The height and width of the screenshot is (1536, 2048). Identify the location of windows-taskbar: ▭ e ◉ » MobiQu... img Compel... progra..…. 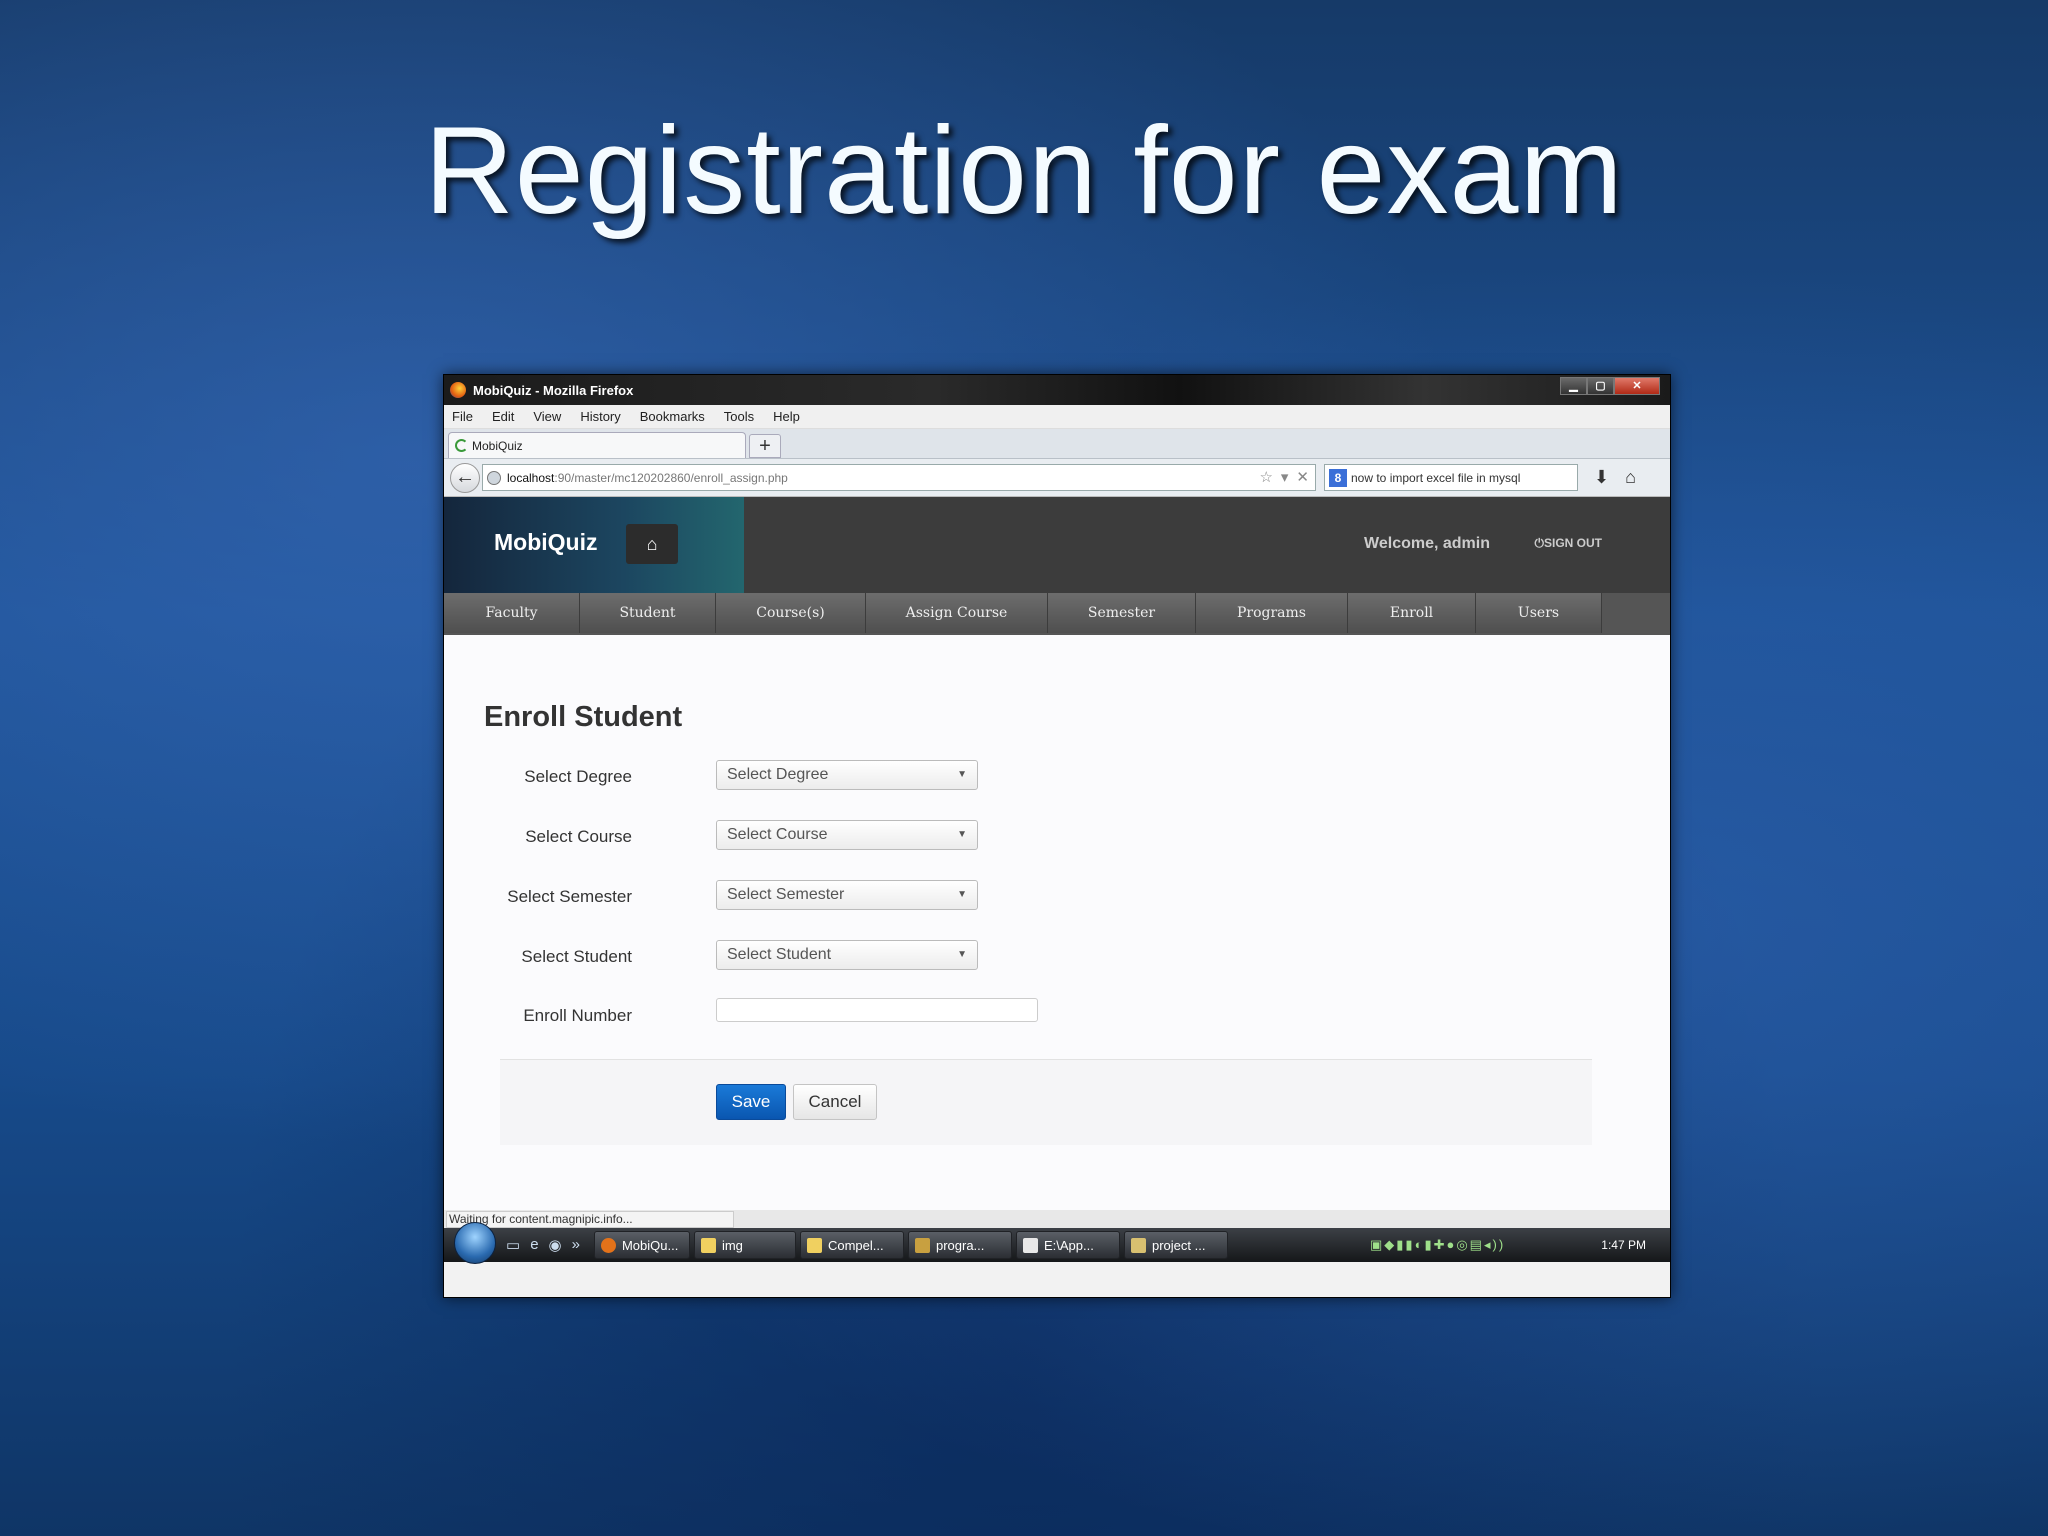
(1057, 1243).